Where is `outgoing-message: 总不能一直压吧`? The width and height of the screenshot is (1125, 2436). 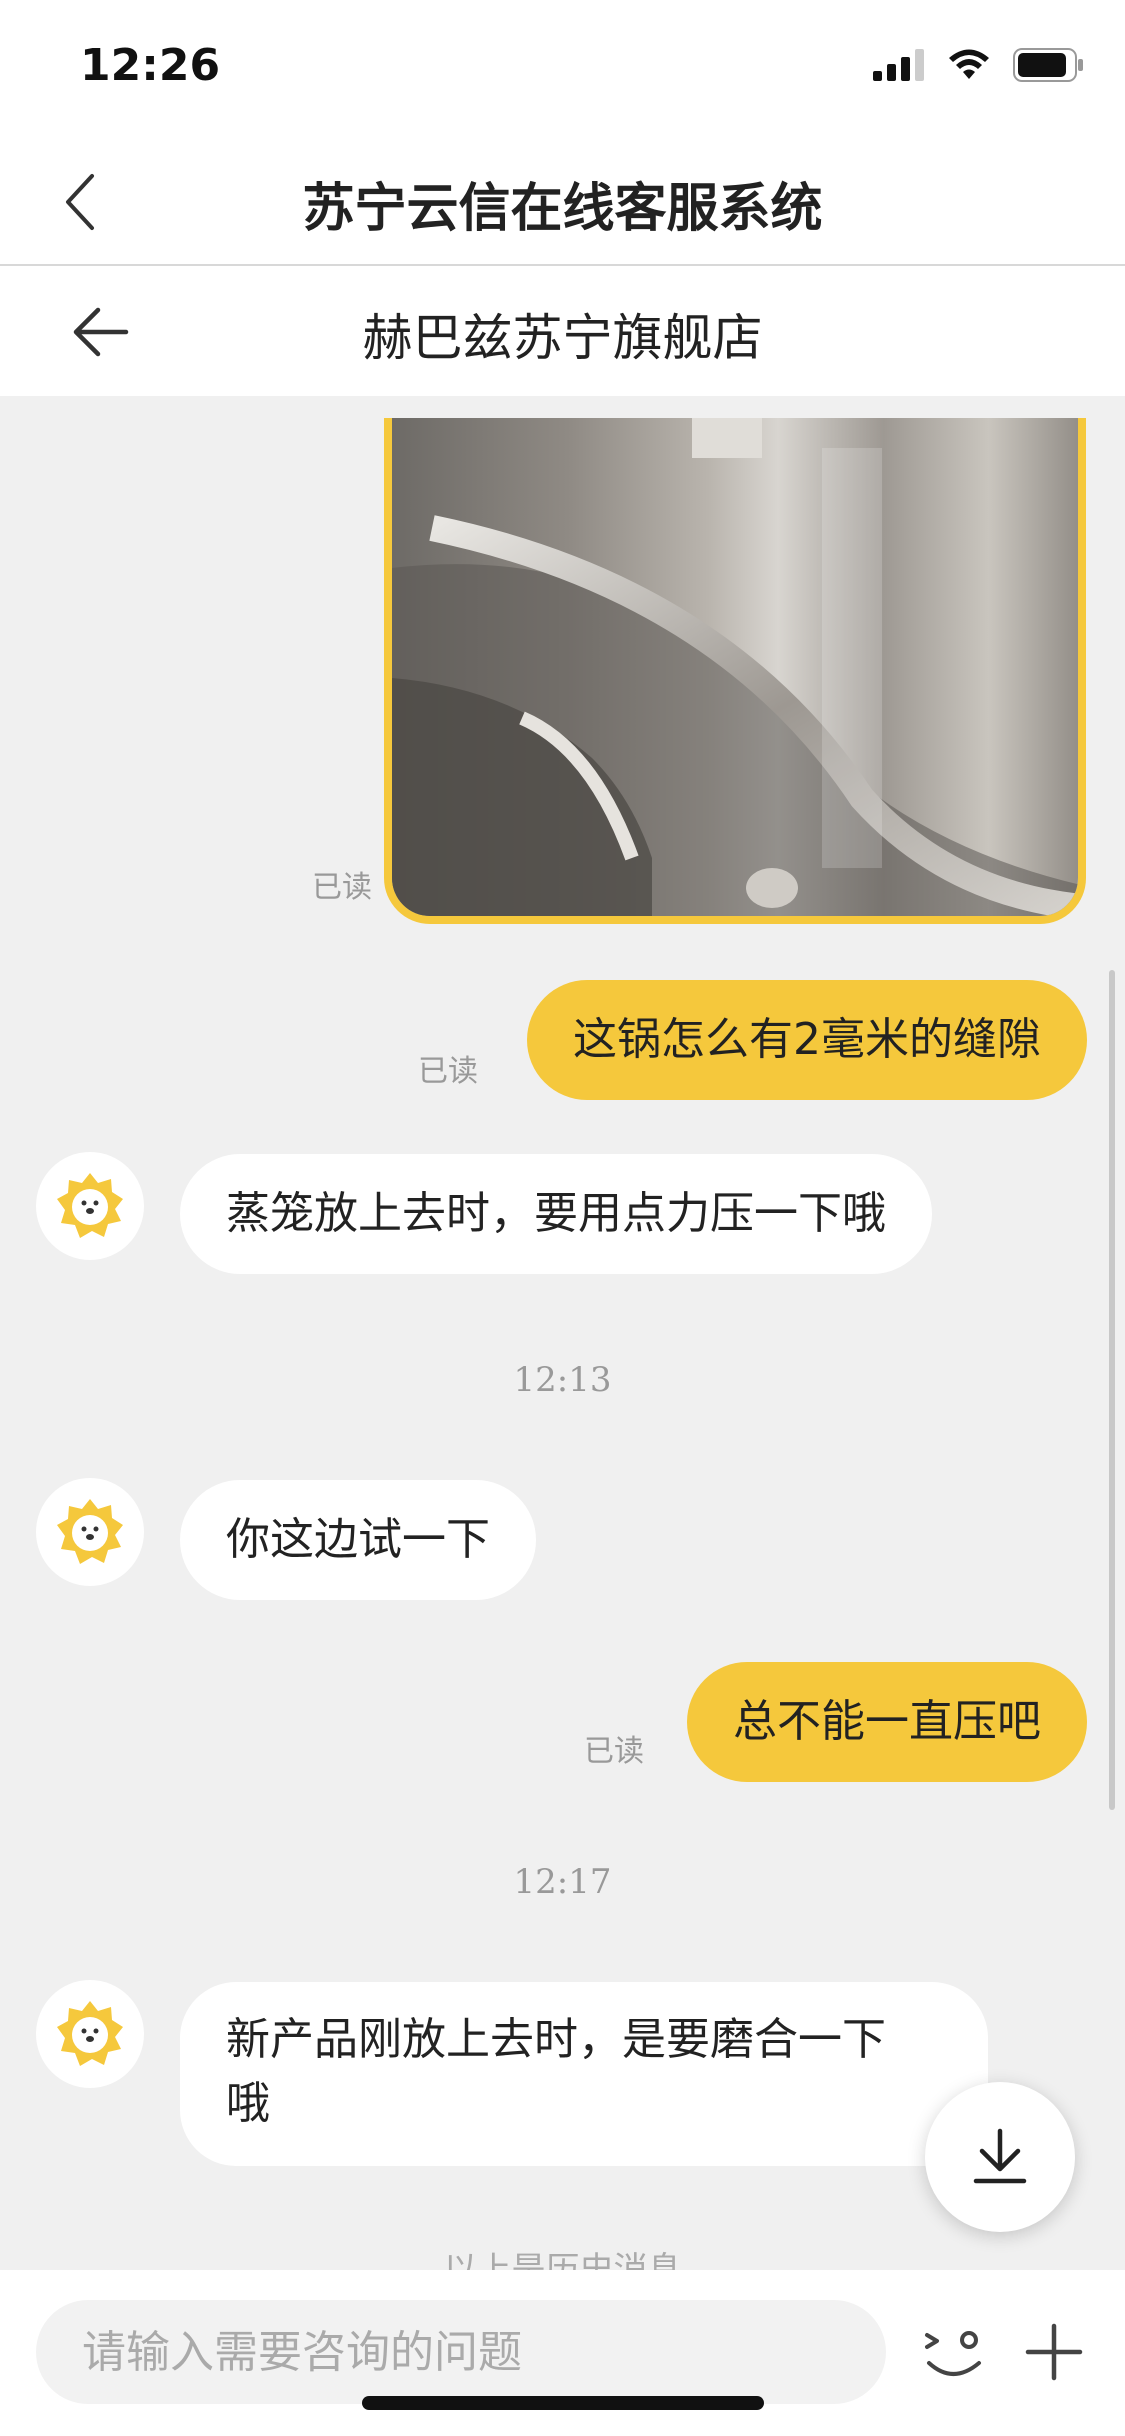
outgoing-message: 总不能一直压吧 is located at coordinates (887, 1722).